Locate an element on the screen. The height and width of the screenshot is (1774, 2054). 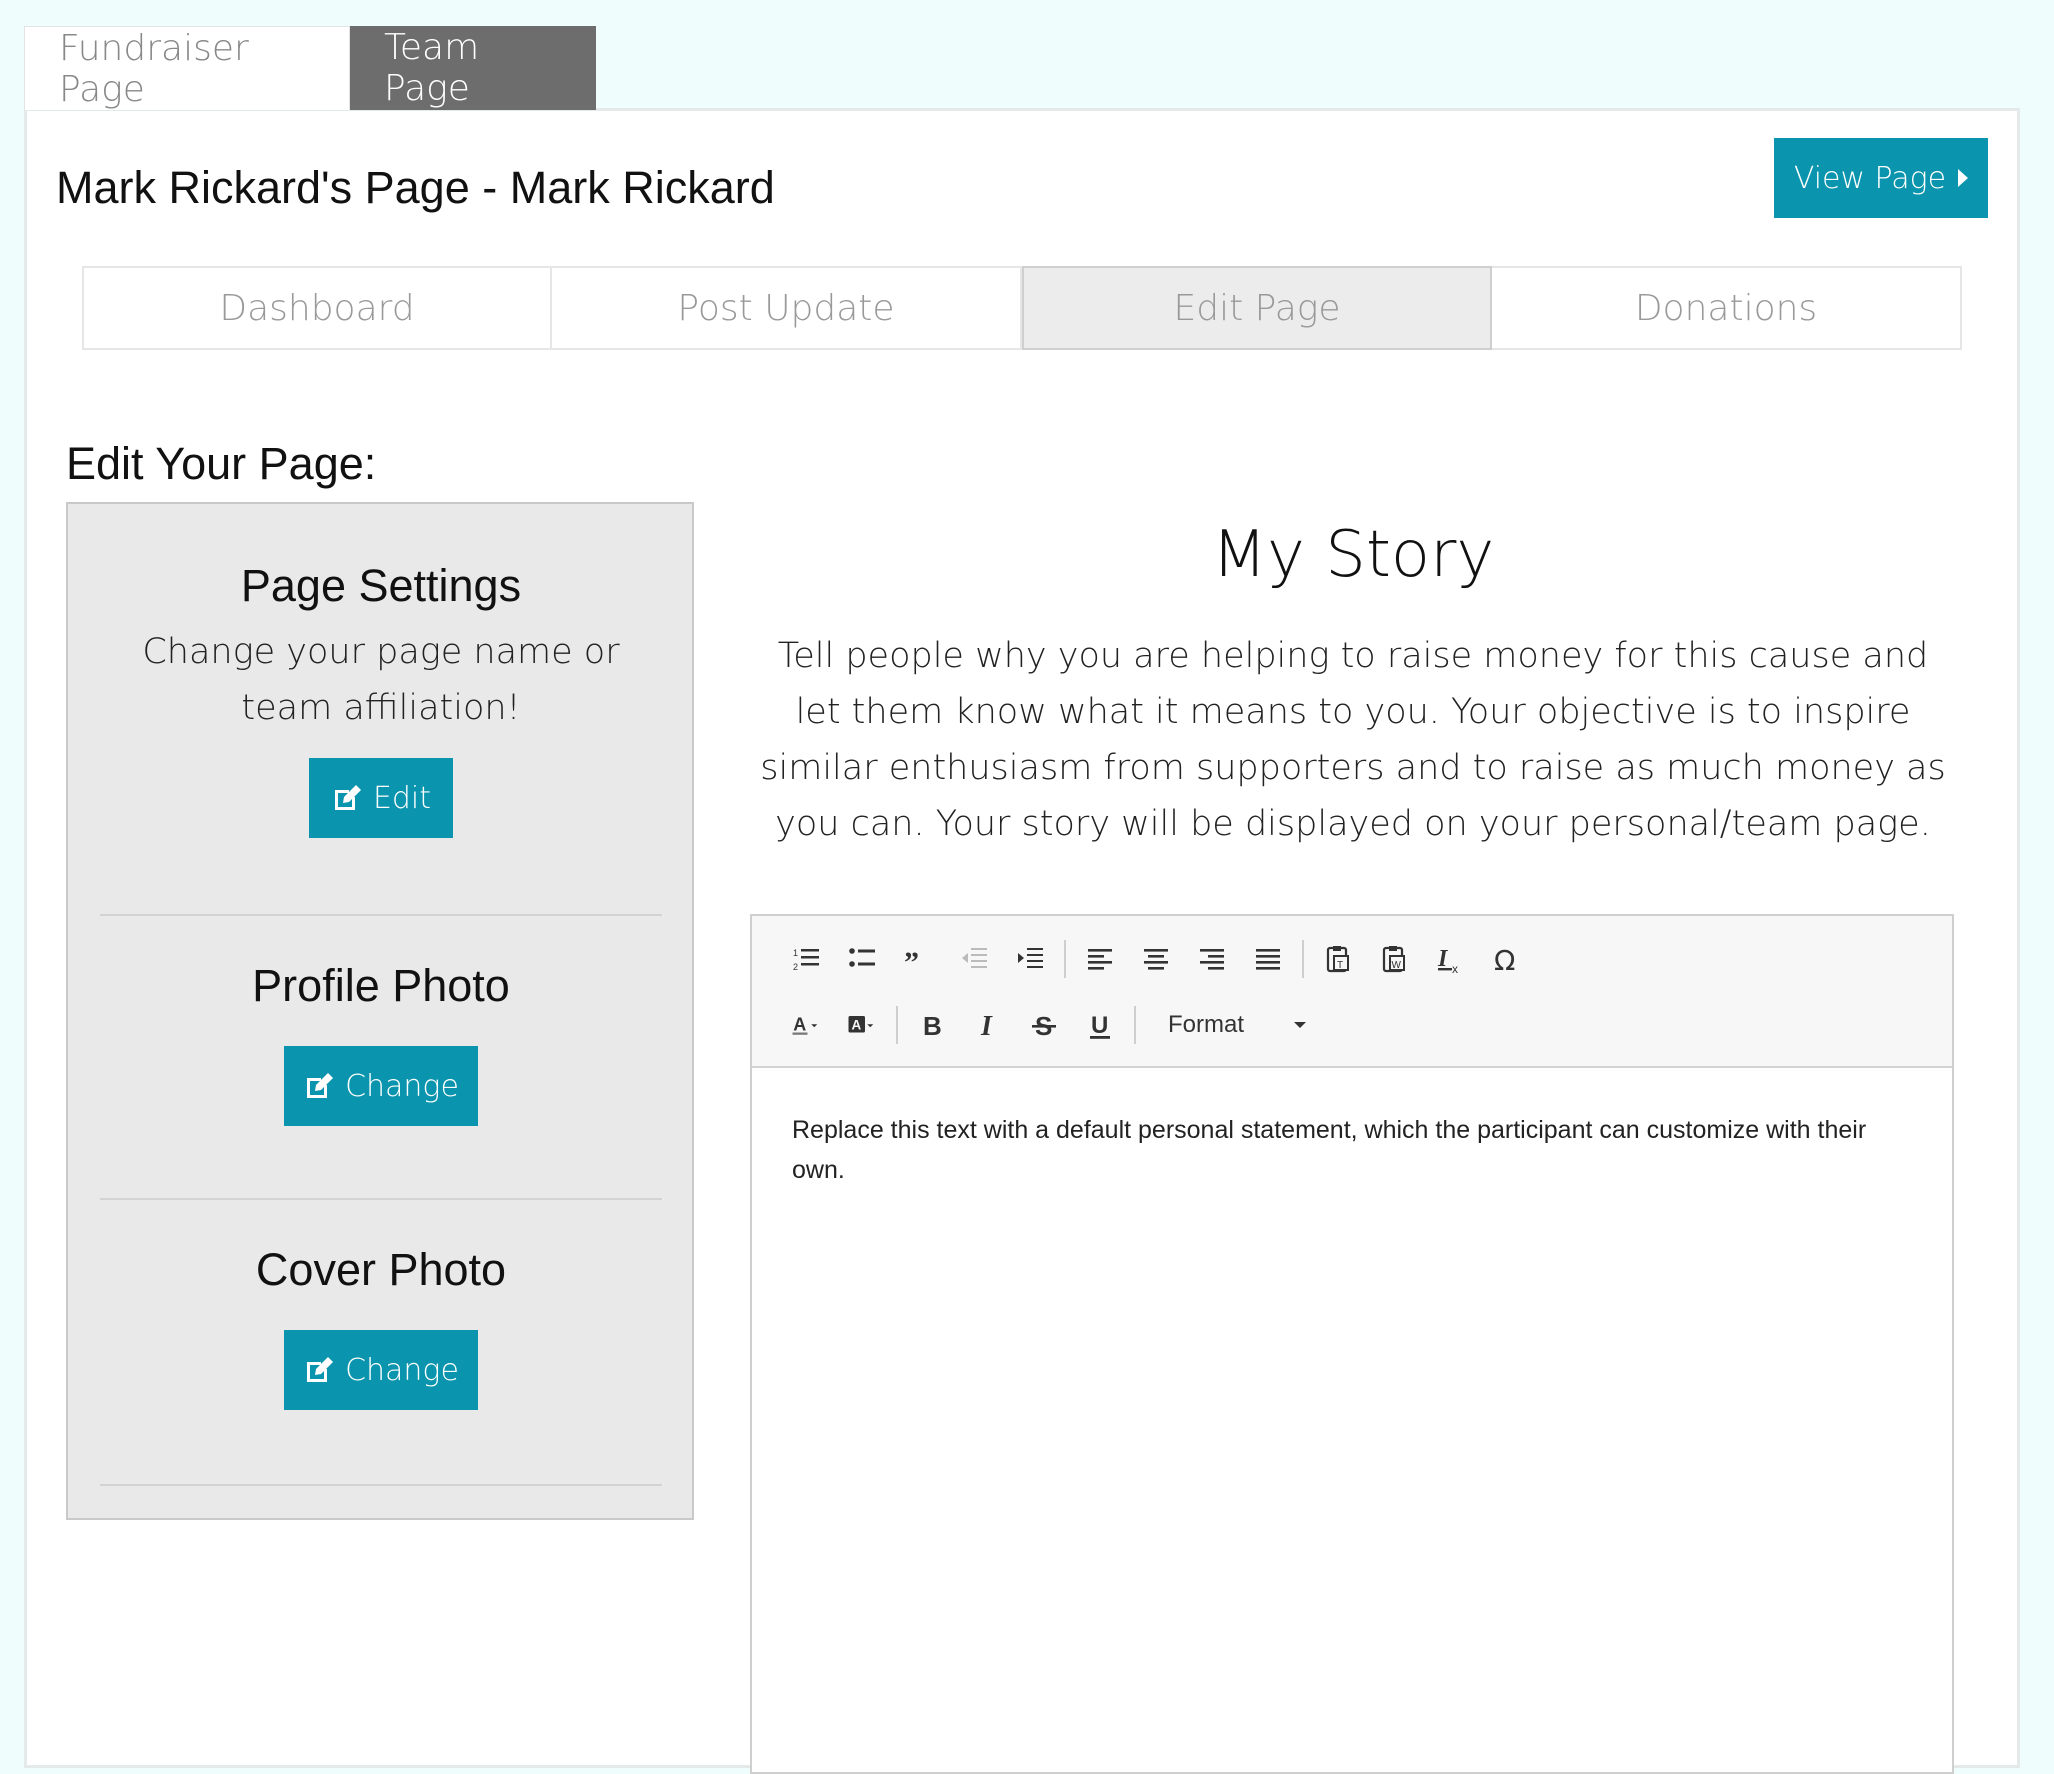
svg-text: 1 is located at coordinates (795, 953).